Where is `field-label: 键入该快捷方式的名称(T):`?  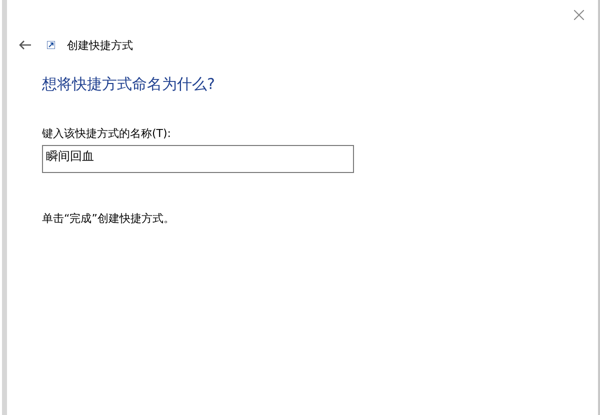
field-label: 键入该快捷方式的名称(T): is located at coordinates (107, 133).